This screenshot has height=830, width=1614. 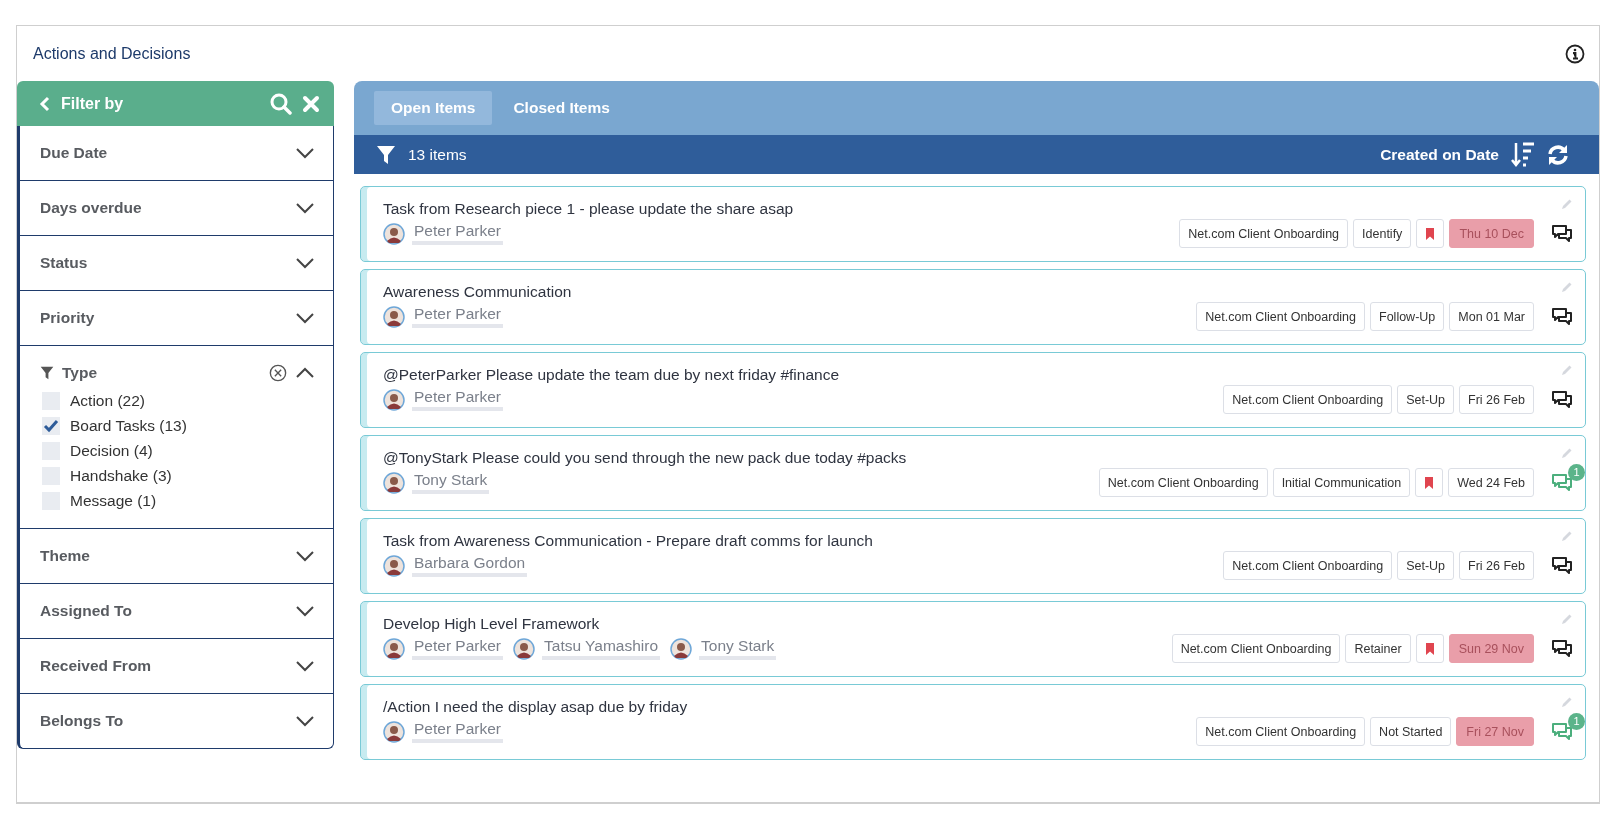 What do you see at coordinates (645, 457) in the screenshot?
I see `item-title: @TonyStark Please could you send through the new pack due today #packs` at bounding box center [645, 457].